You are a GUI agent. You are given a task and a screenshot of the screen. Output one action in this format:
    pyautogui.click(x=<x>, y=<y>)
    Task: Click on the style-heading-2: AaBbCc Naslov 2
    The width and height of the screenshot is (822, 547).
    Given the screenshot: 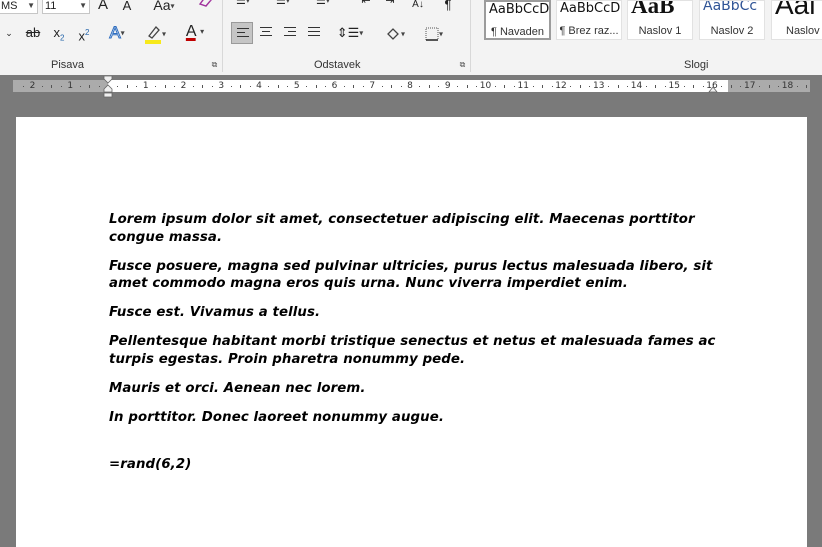 What is the action you would take?
    pyautogui.click(x=732, y=20)
    